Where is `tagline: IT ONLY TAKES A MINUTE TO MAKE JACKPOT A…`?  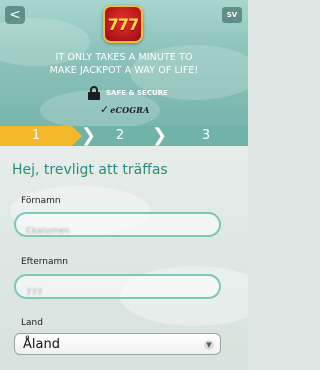 tagline: IT ONLY TAKES A MINUTE TO MAKE JACKPOT A… is located at coordinates (124, 64).